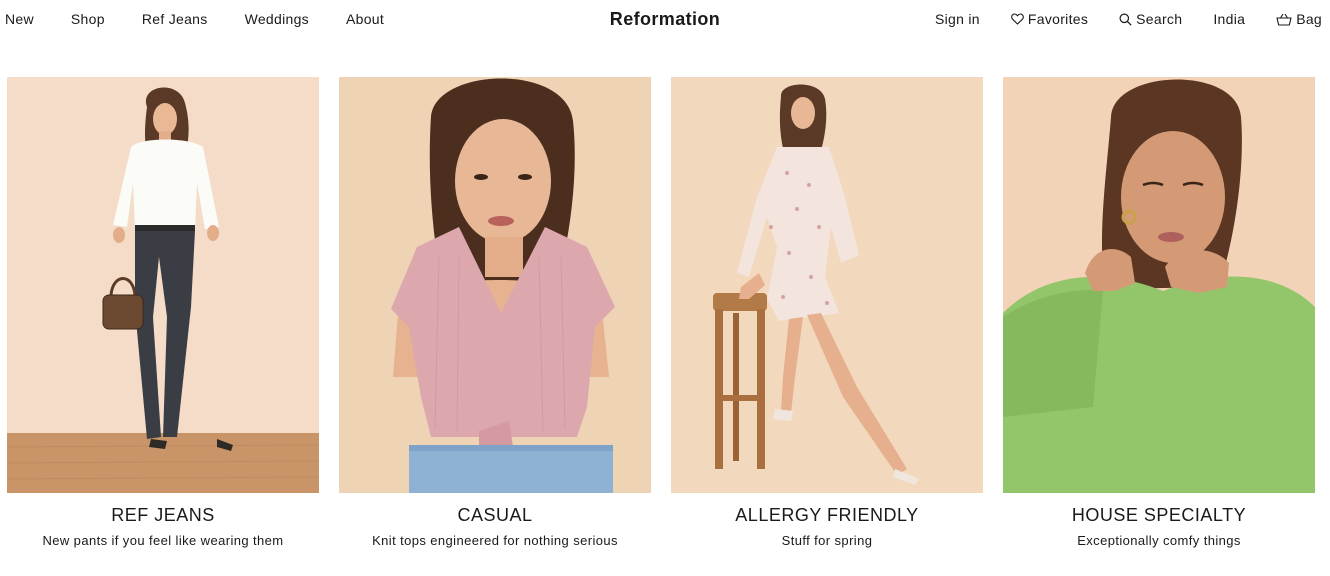 The height and width of the screenshot is (576, 1330). What do you see at coordinates (1159, 19) in the screenshot?
I see `search-label: Search` at bounding box center [1159, 19].